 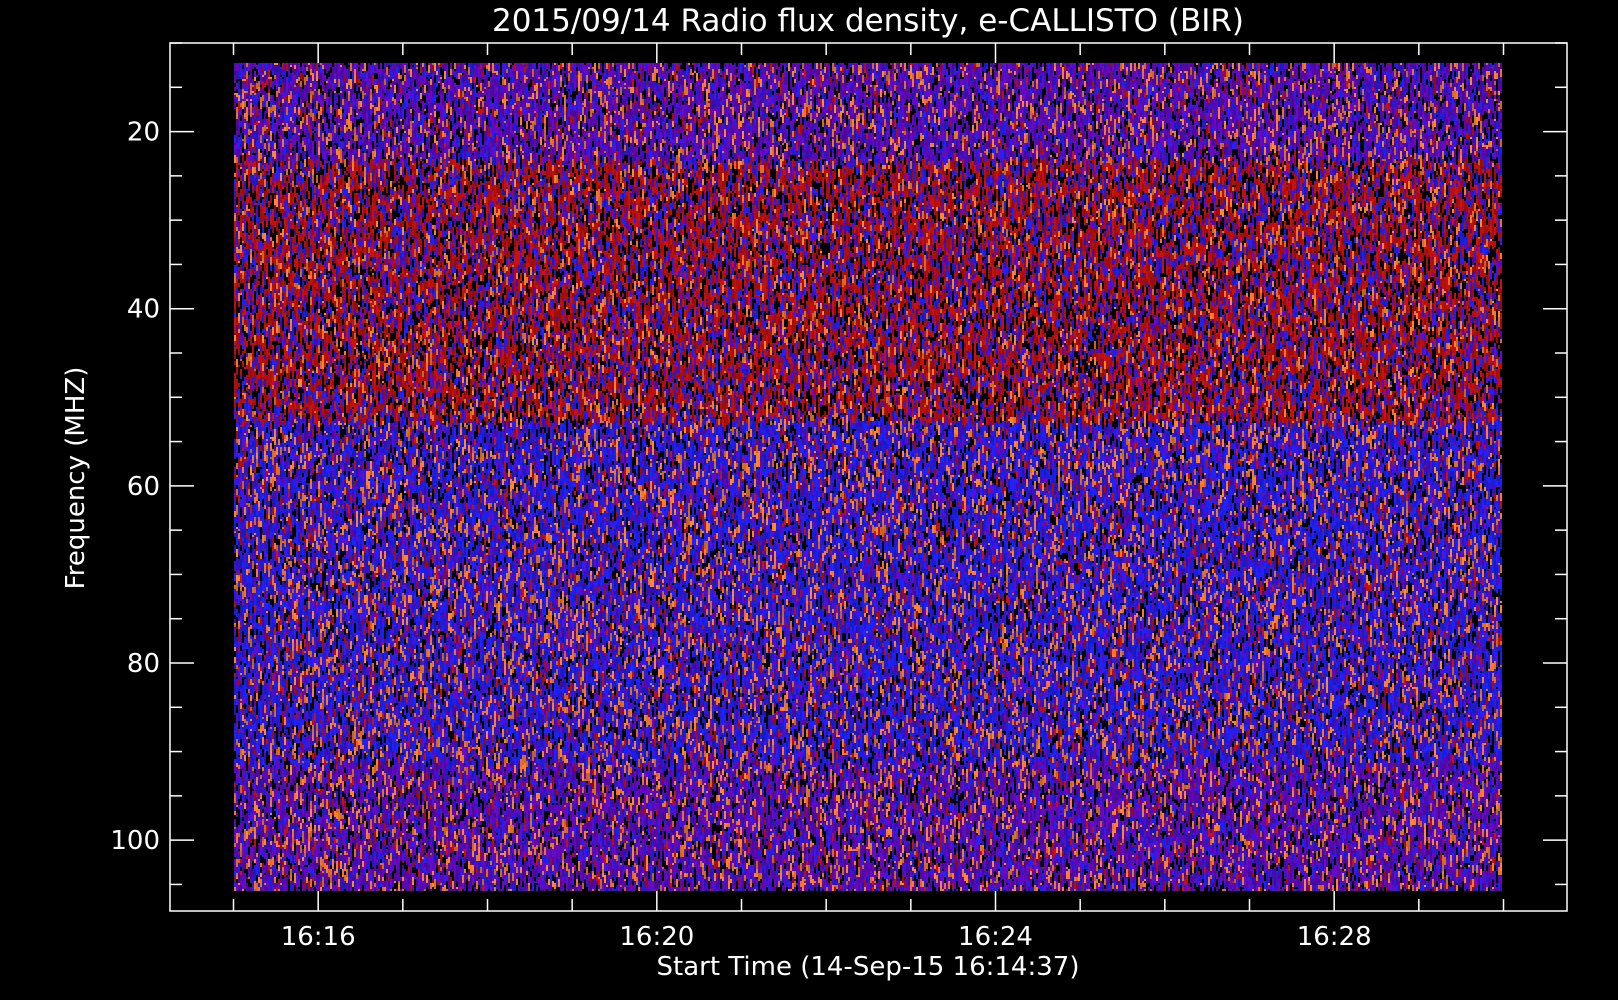 What do you see at coordinates (826, 937) in the screenshot?
I see `x-tick-labels: 16:16 16:20 16:24 16:28` at bounding box center [826, 937].